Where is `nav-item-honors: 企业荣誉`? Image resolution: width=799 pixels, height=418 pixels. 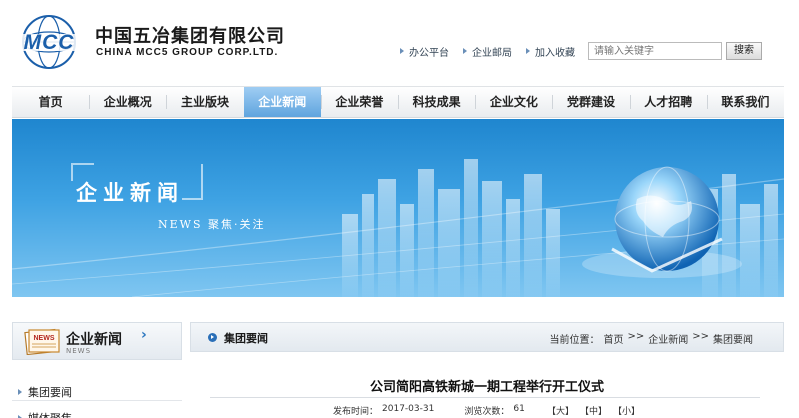
nav-item-honors: 企业荣誉 is located at coordinates (359, 102).